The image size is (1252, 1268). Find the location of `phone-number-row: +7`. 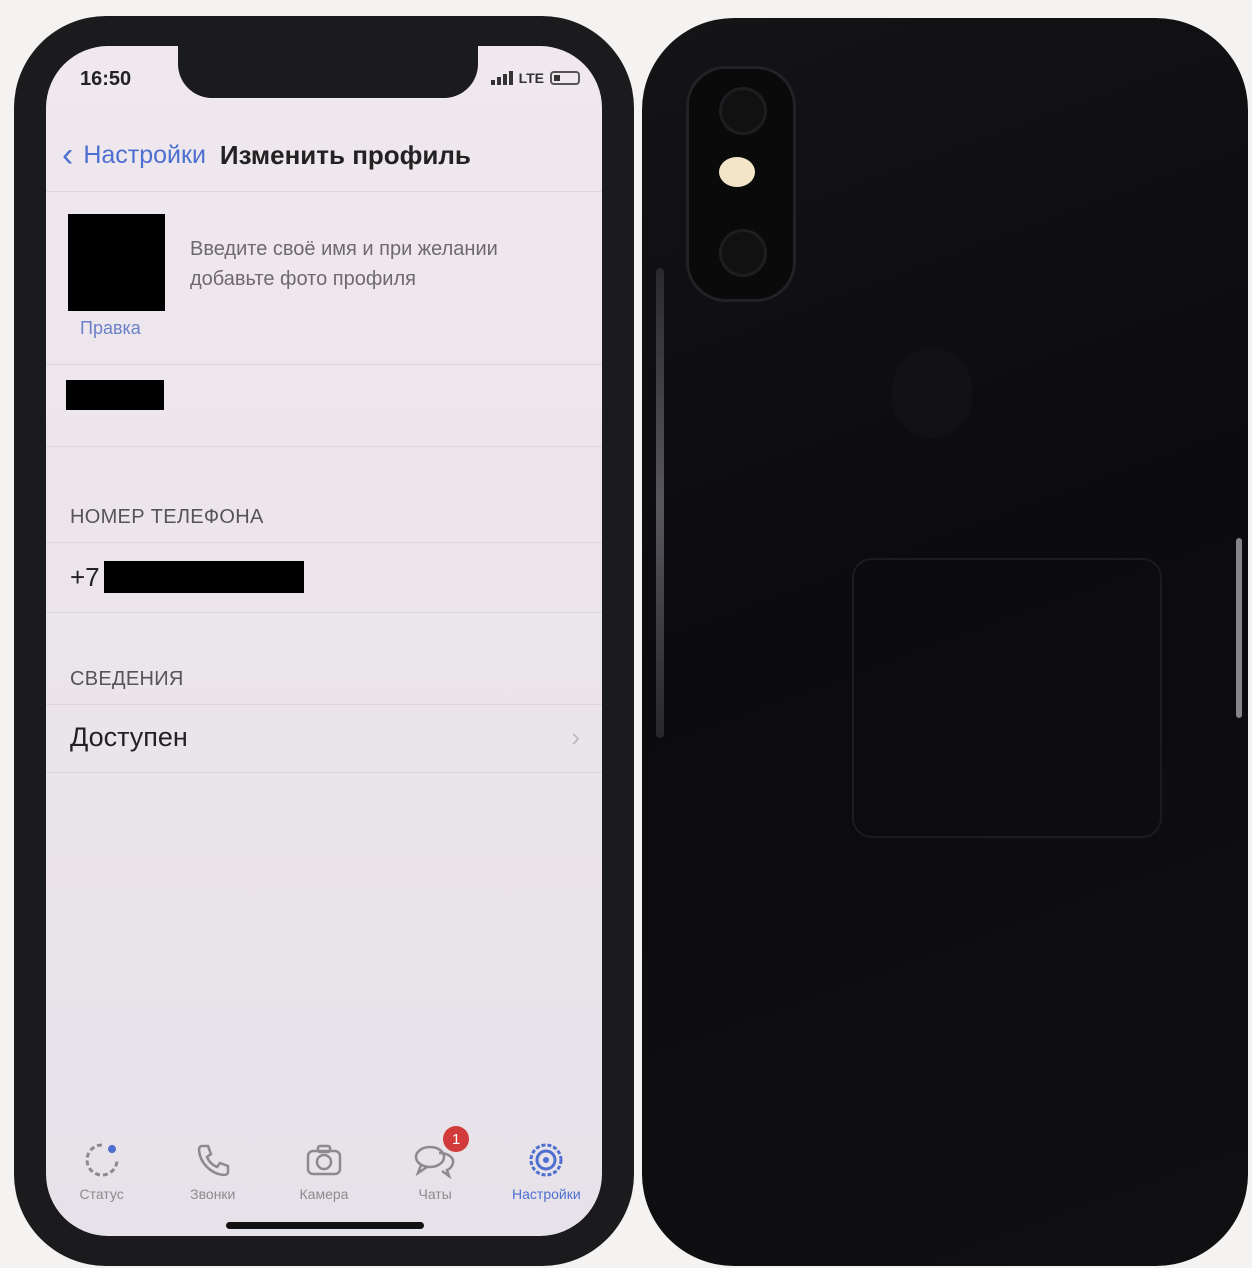

phone-number-row: +7 is located at coordinates (187, 577).